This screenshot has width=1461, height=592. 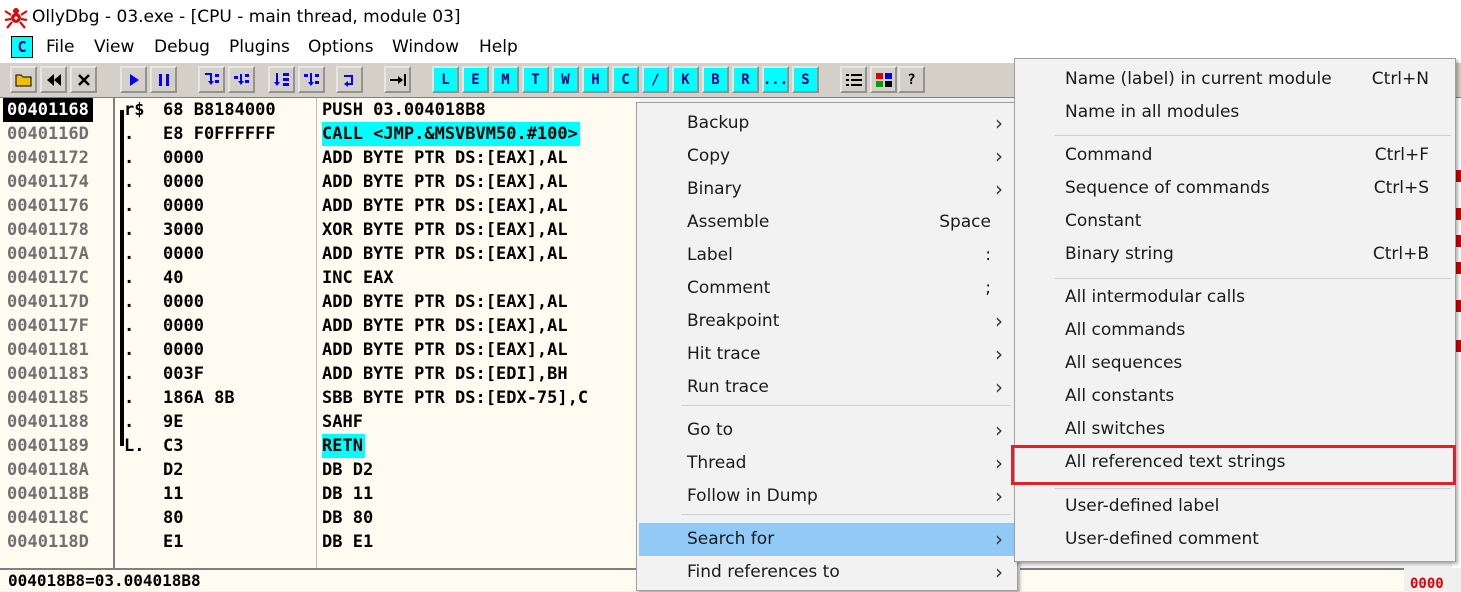 What do you see at coordinates (241, 79) in the screenshot?
I see `step-over-icon` at bounding box center [241, 79].